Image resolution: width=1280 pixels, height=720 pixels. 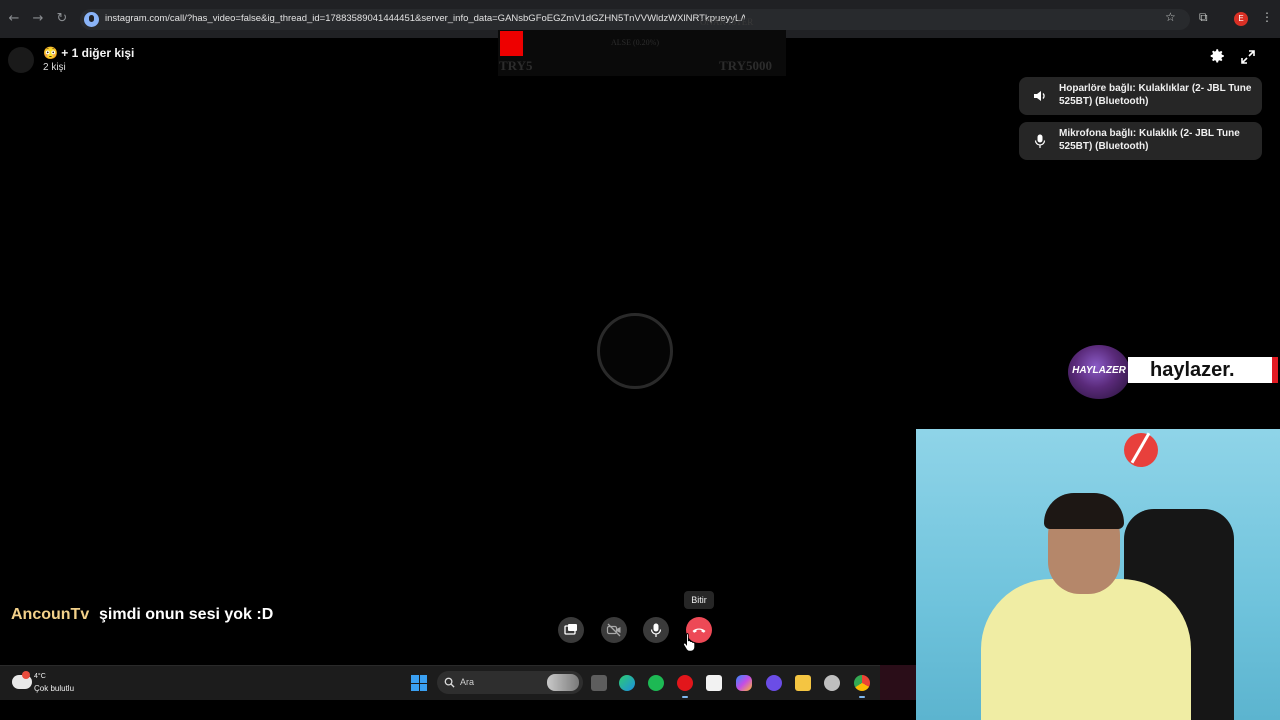 What do you see at coordinates (54, 688) in the screenshot?
I see `weather-condition: Çok bulutlu` at bounding box center [54, 688].